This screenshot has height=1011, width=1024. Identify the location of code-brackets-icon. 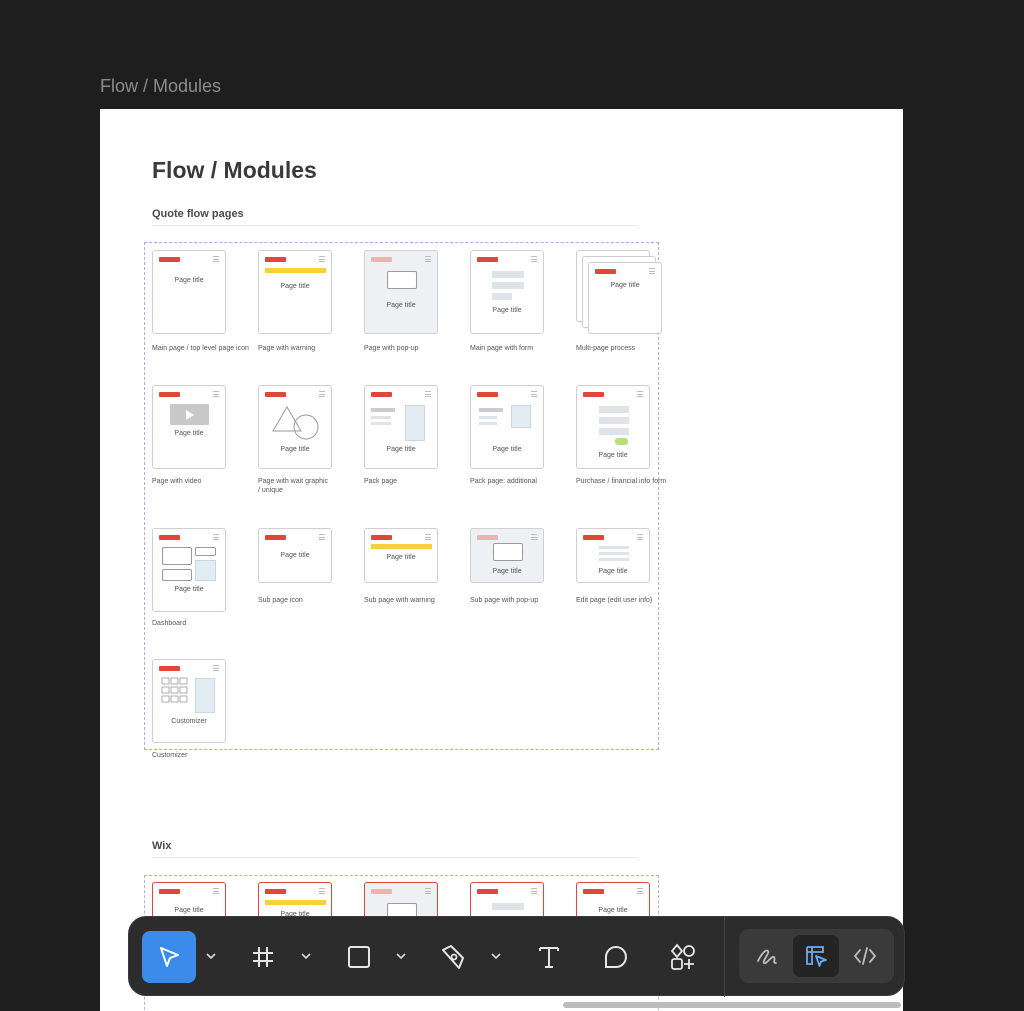
(865, 956).